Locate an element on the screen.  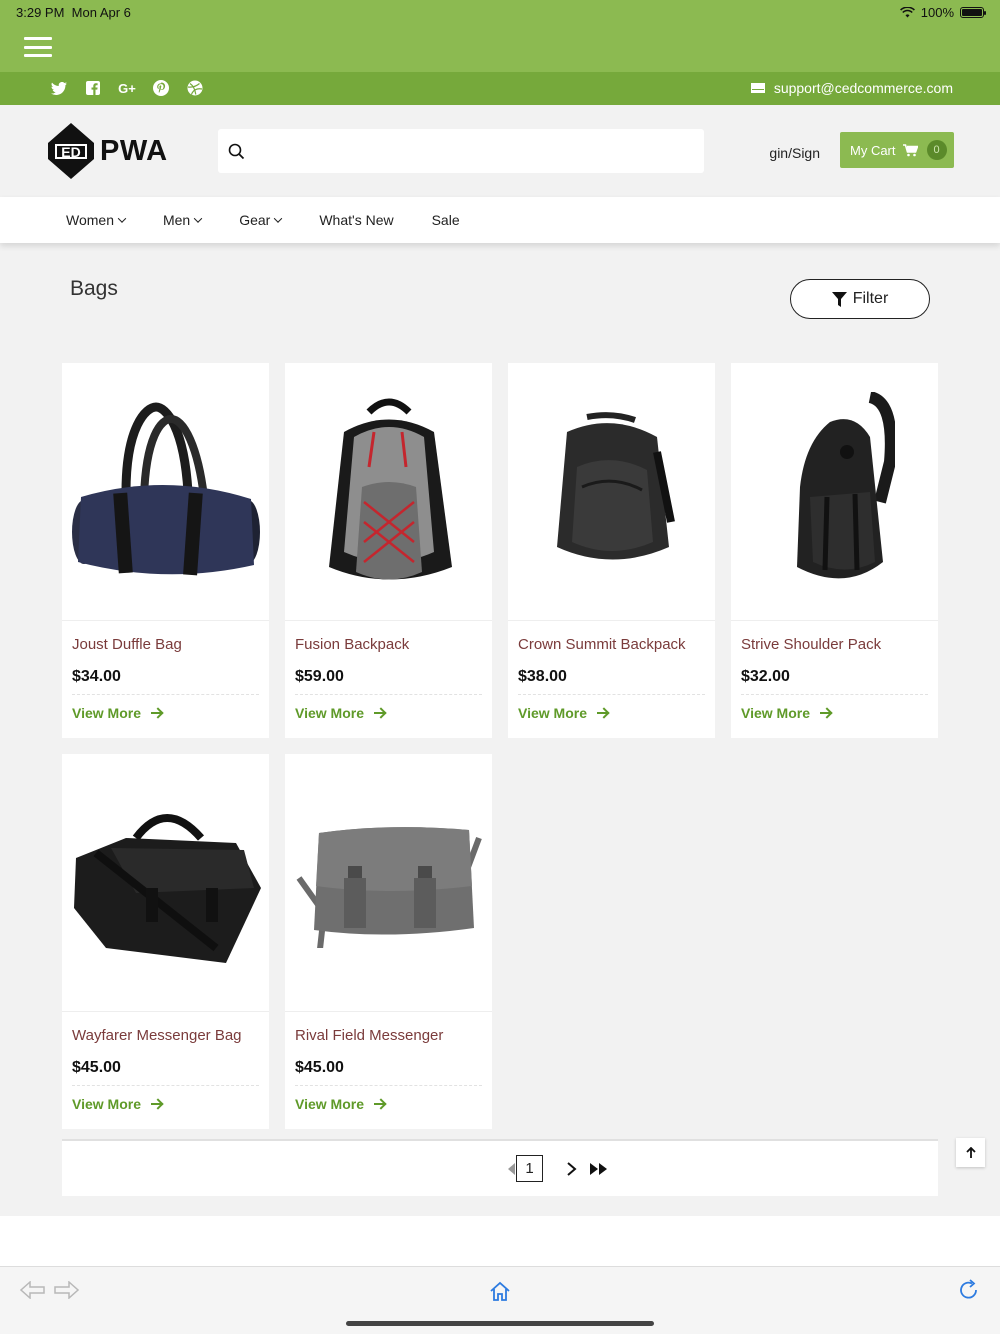
app-top-bar: 3:29 PM Mon Apr 6 100% is located at coordinates (500, 36).